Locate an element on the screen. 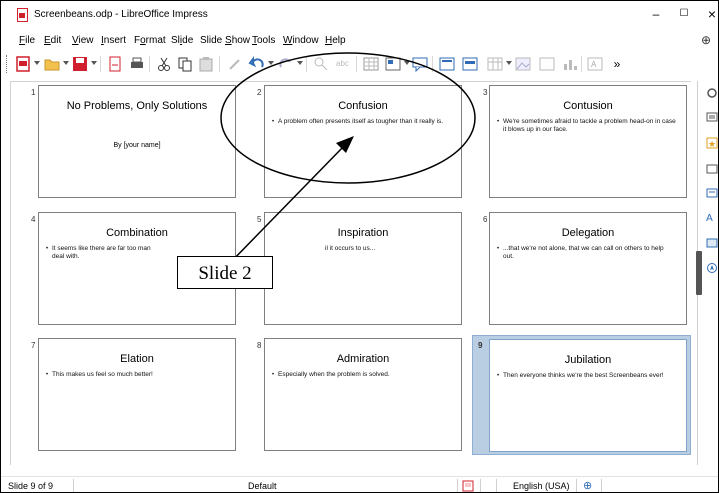 The image size is (719, 493). svg-text: A is located at coordinates (594, 64).